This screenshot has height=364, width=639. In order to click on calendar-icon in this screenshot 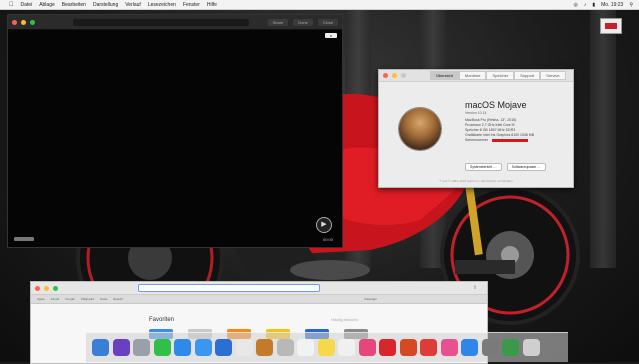, I will do `click(305, 347)`.